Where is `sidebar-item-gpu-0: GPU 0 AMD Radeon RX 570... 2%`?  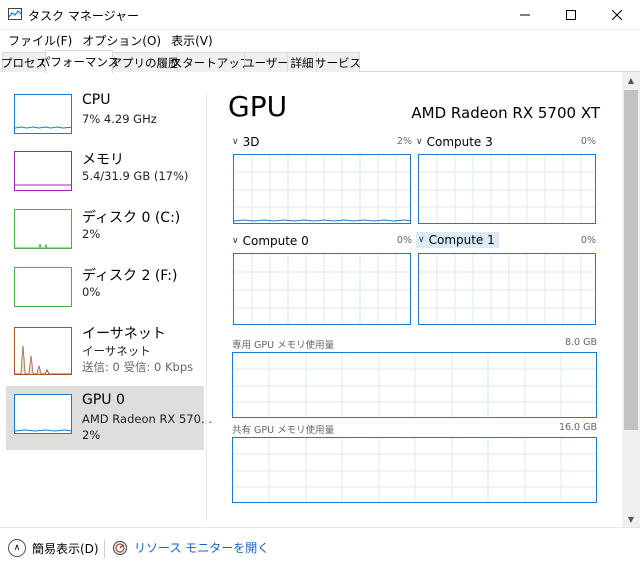 sidebar-item-gpu-0: GPU 0 AMD Radeon RX 570... 2% is located at coordinates (109, 418).